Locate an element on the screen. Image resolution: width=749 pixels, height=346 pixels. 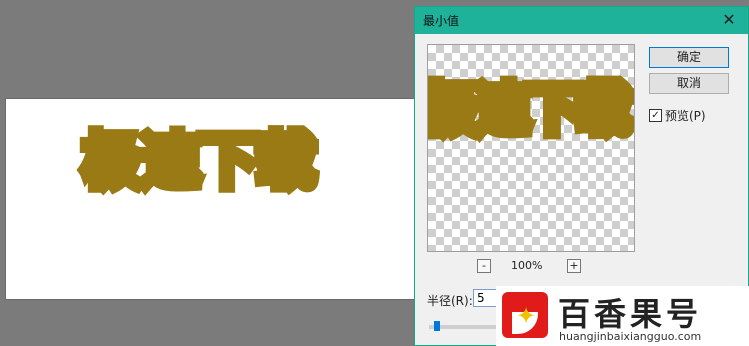
zoom-out-button: - is located at coordinates (484, 266).